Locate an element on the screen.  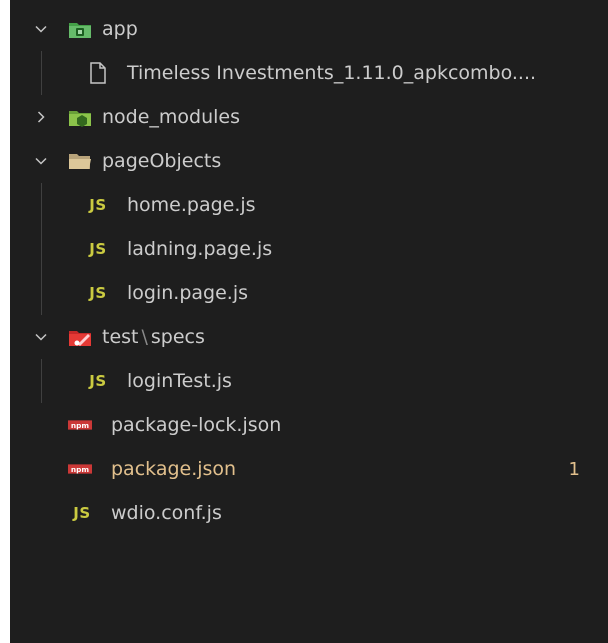
folder-name-specs: specs is located at coordinates (177, 337).